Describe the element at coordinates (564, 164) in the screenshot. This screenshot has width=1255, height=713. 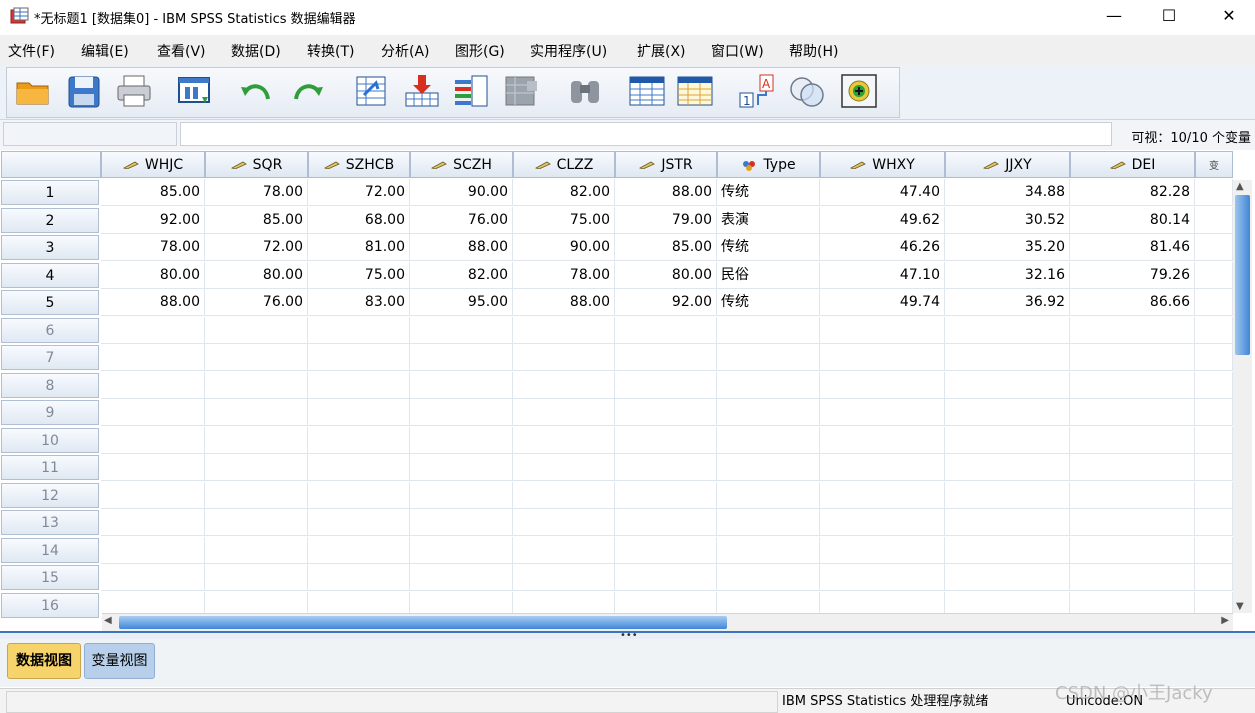
I see `column-header-5: CLZZ` at that location.